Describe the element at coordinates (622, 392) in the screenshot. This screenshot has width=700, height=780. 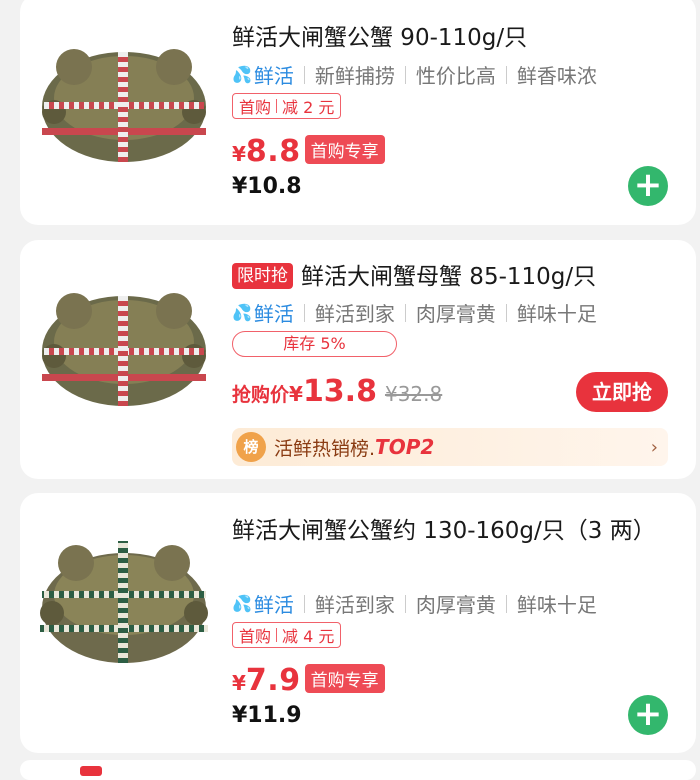
I see `buy-now-button: 立即抢` at that location.